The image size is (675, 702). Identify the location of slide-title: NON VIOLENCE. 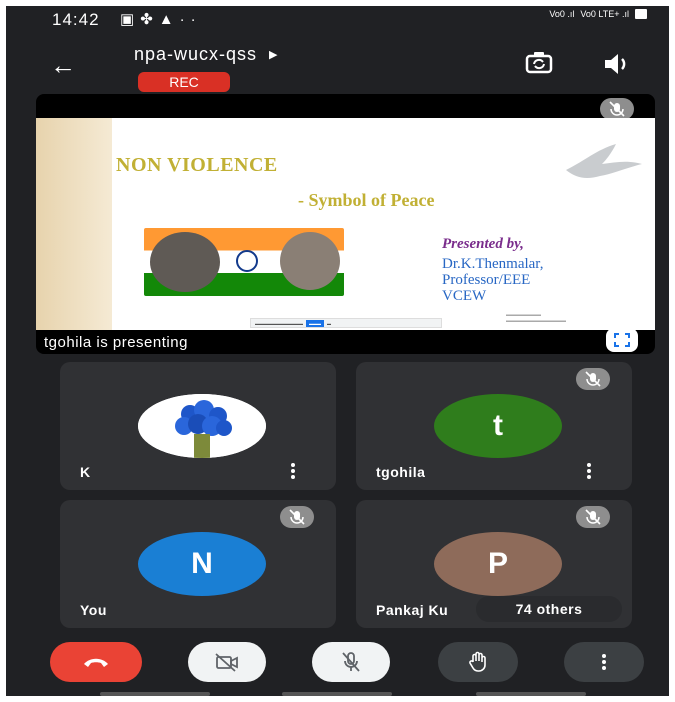
(197, 165).